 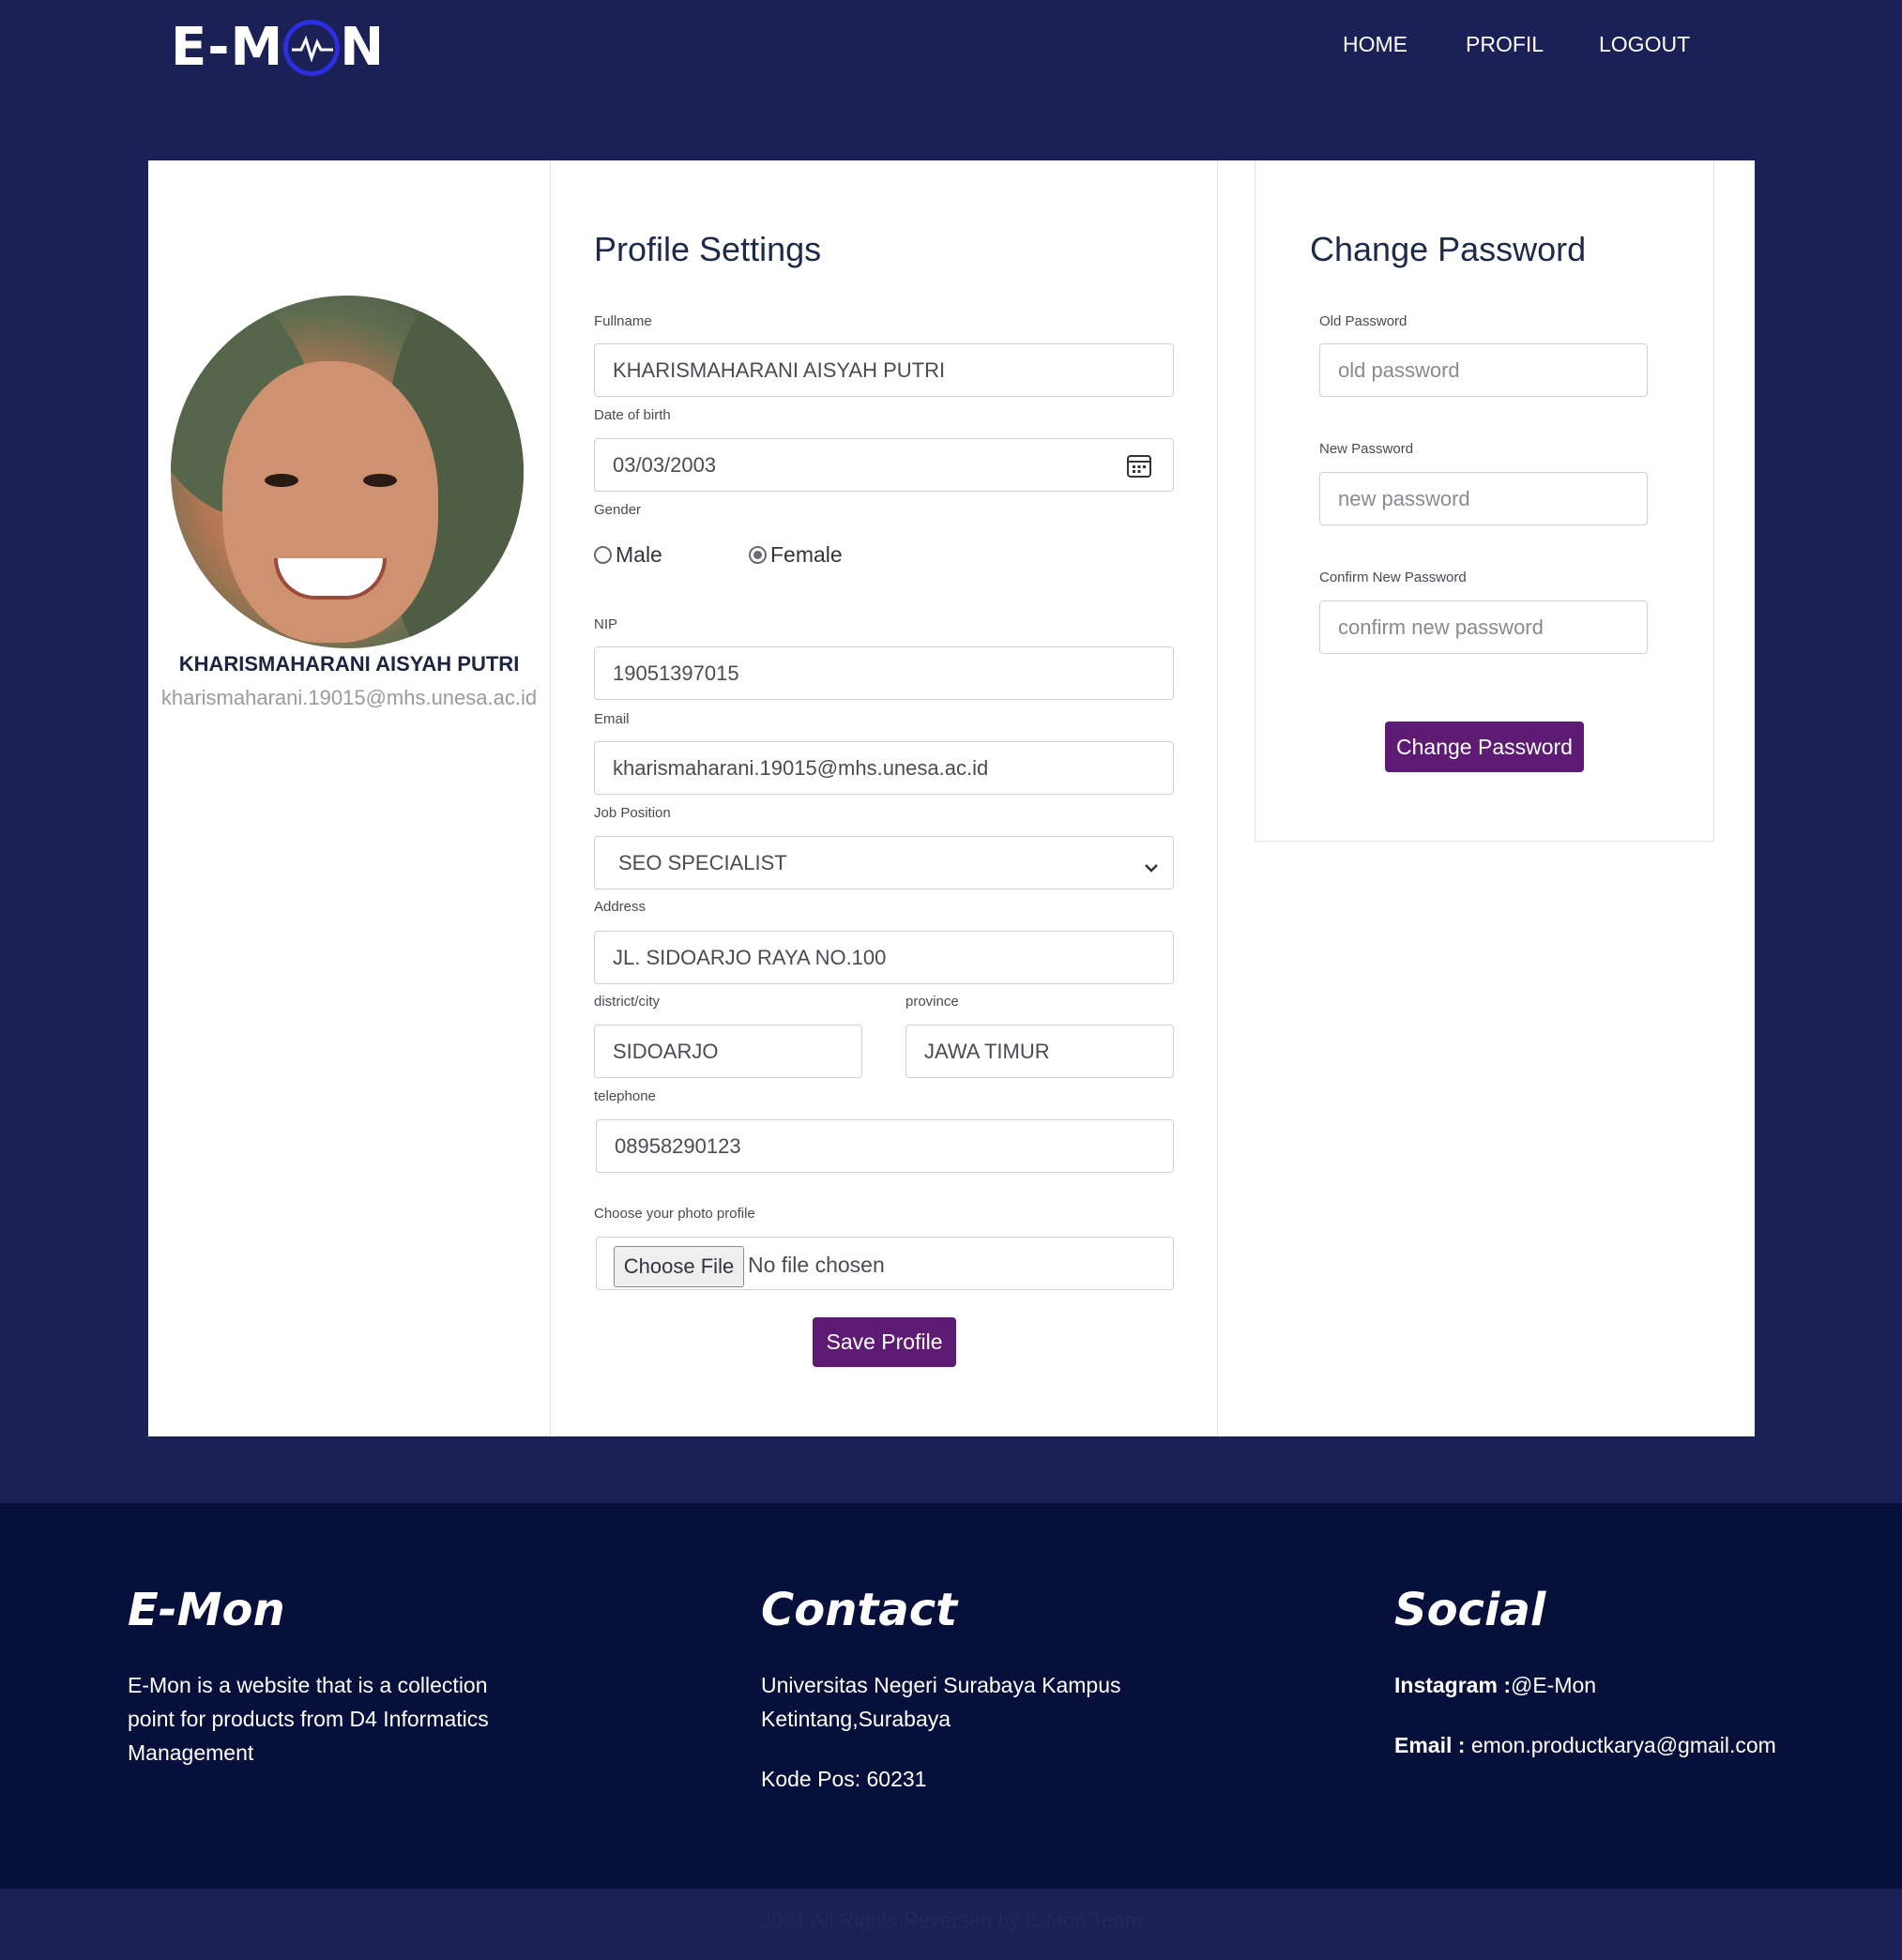 I want to click on fullname-input: KHARISMAHARANI AISYAH PUTRI, so click(x=884, y=370).